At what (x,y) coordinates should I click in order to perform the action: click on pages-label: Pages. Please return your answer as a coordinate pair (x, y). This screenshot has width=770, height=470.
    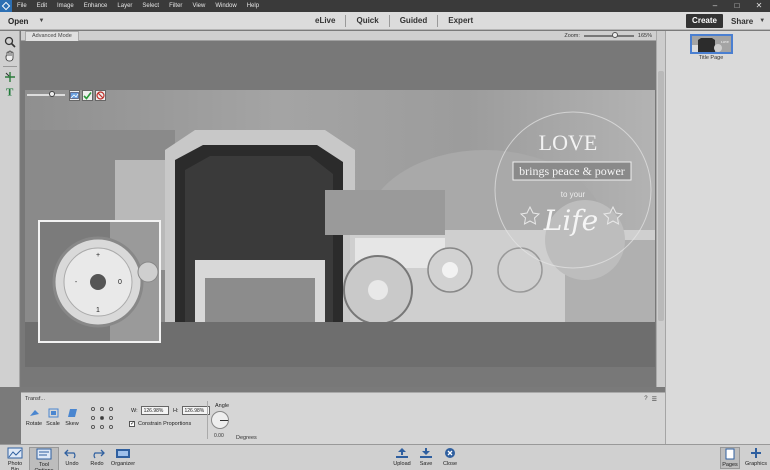
    Looking at the image, I should click on (730, 465).